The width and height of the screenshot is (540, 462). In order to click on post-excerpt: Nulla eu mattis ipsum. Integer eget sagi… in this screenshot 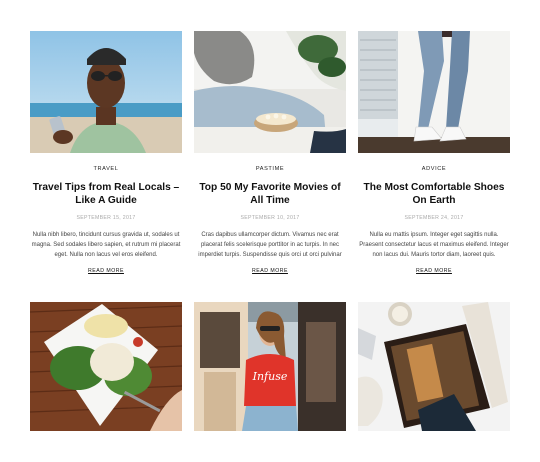, I will do `click(434, 245)`.